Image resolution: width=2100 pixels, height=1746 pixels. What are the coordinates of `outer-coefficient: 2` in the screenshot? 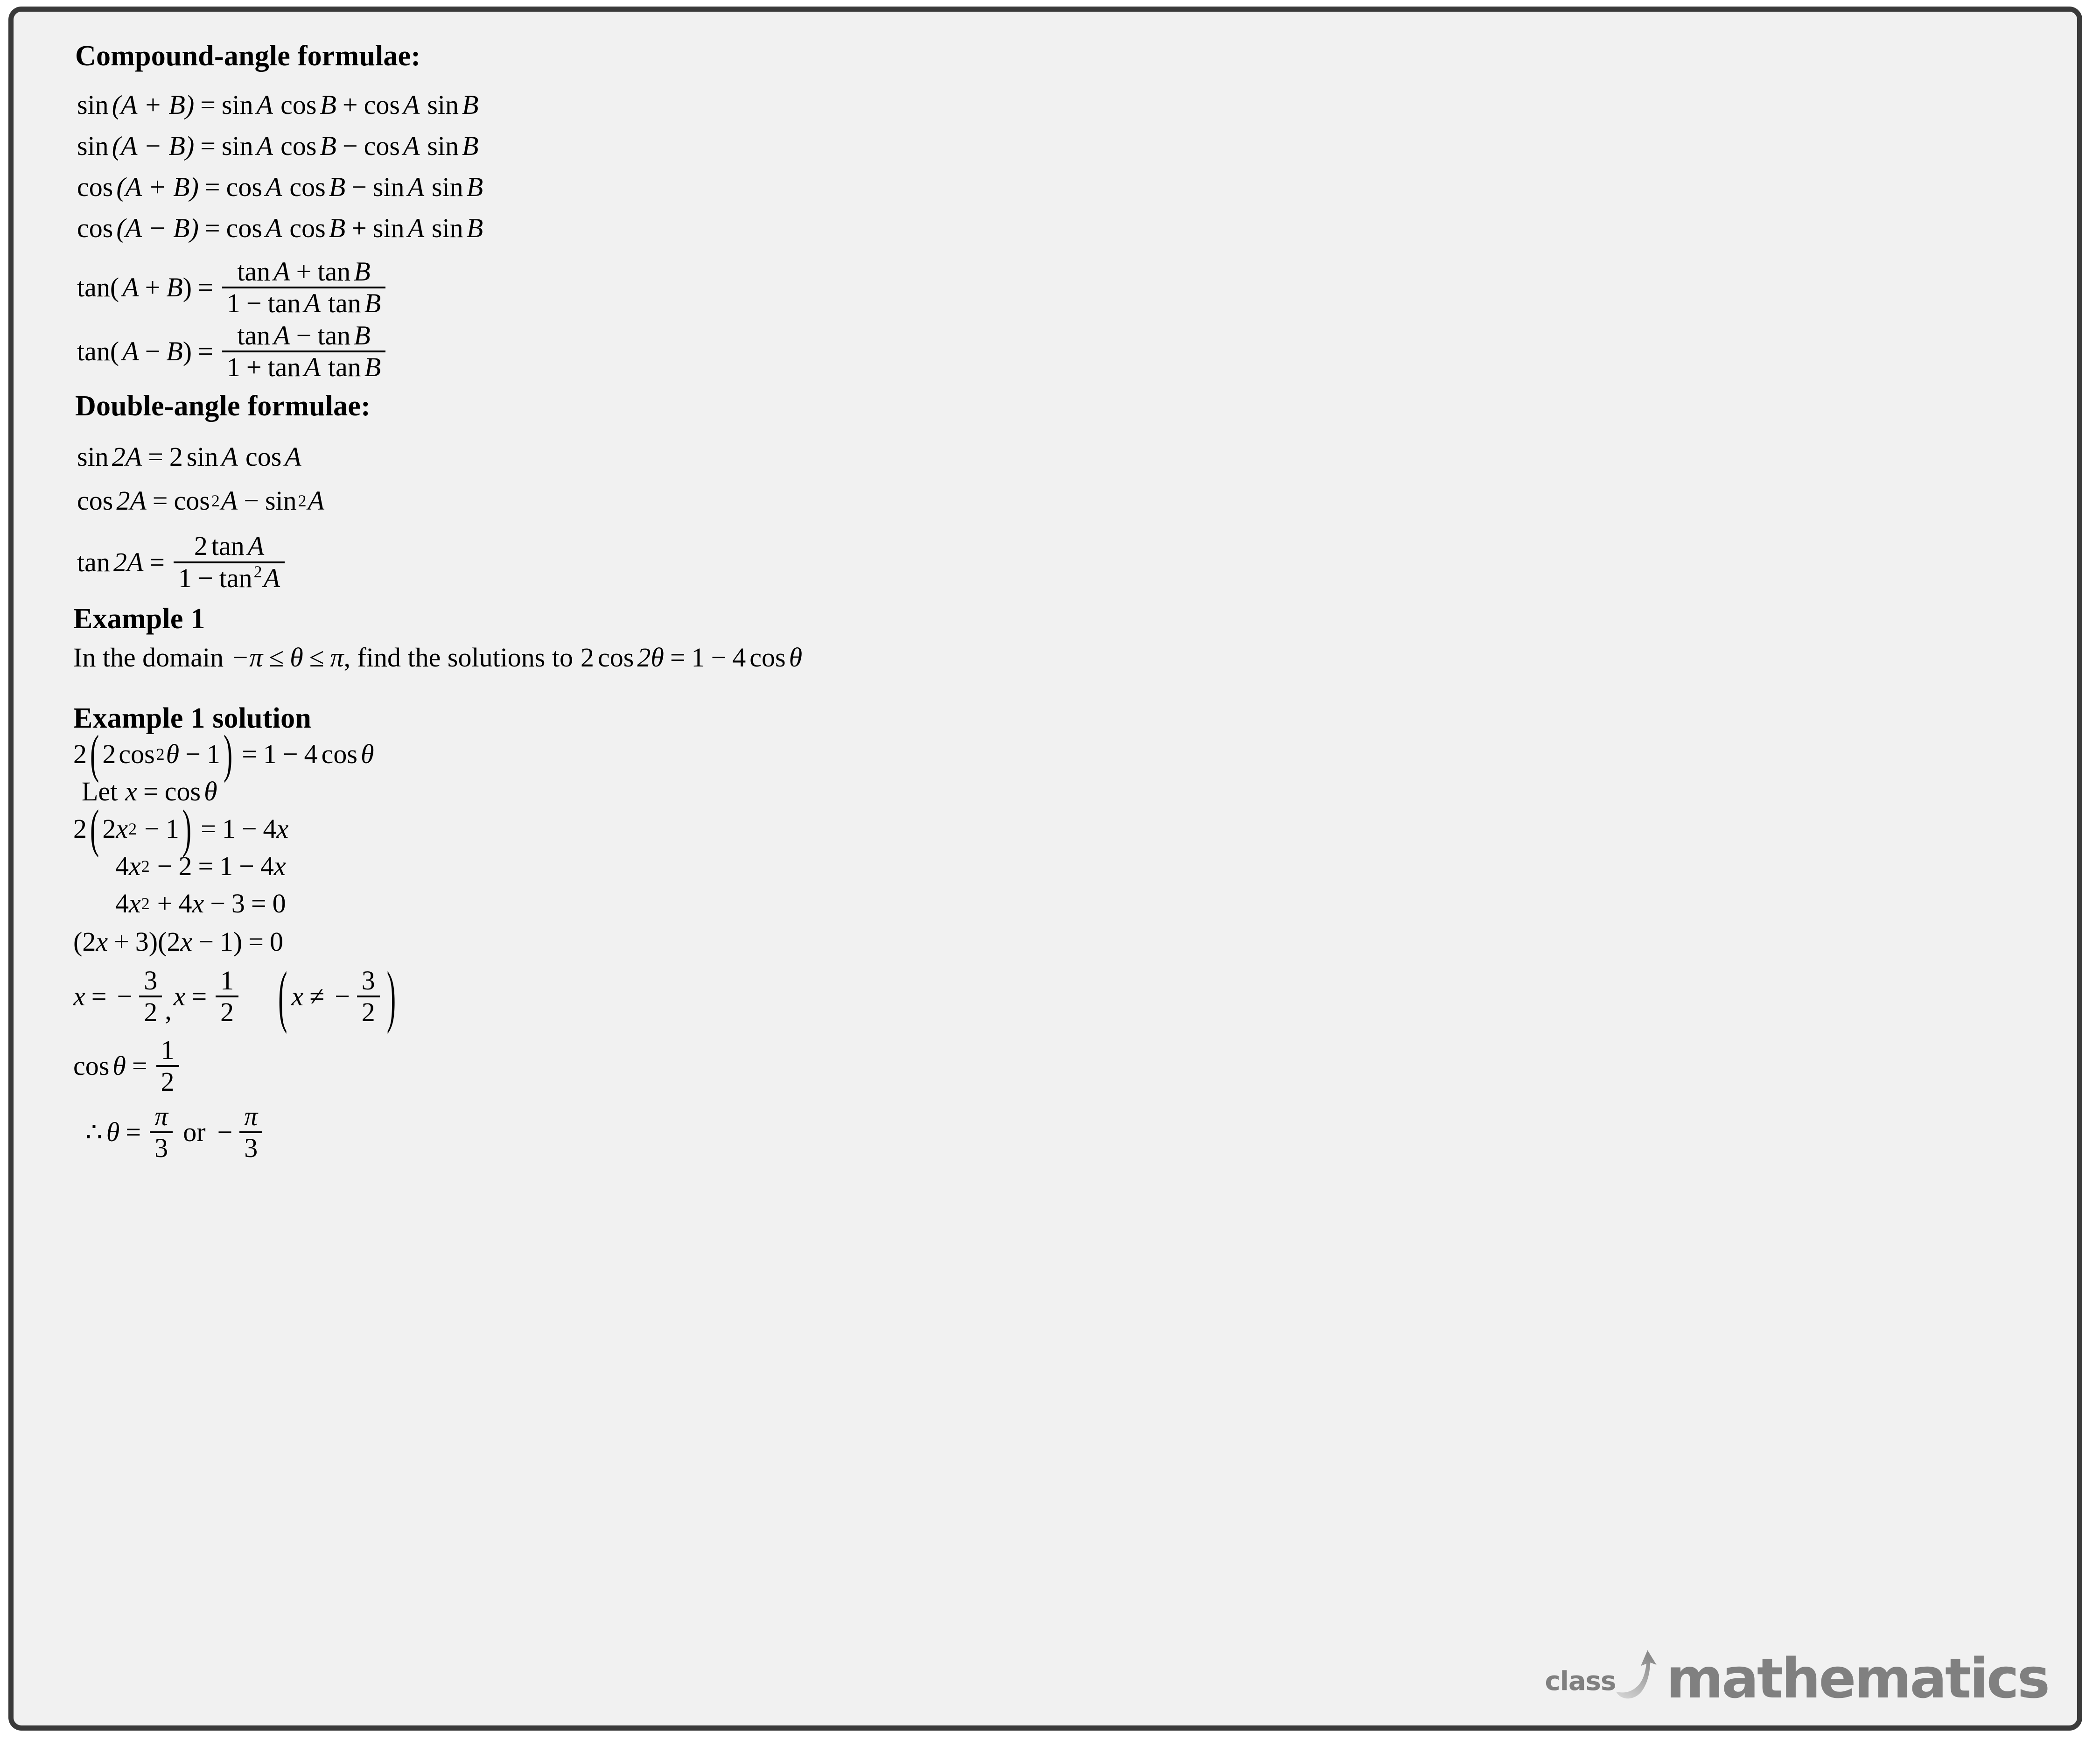 It's located at (80, 753).